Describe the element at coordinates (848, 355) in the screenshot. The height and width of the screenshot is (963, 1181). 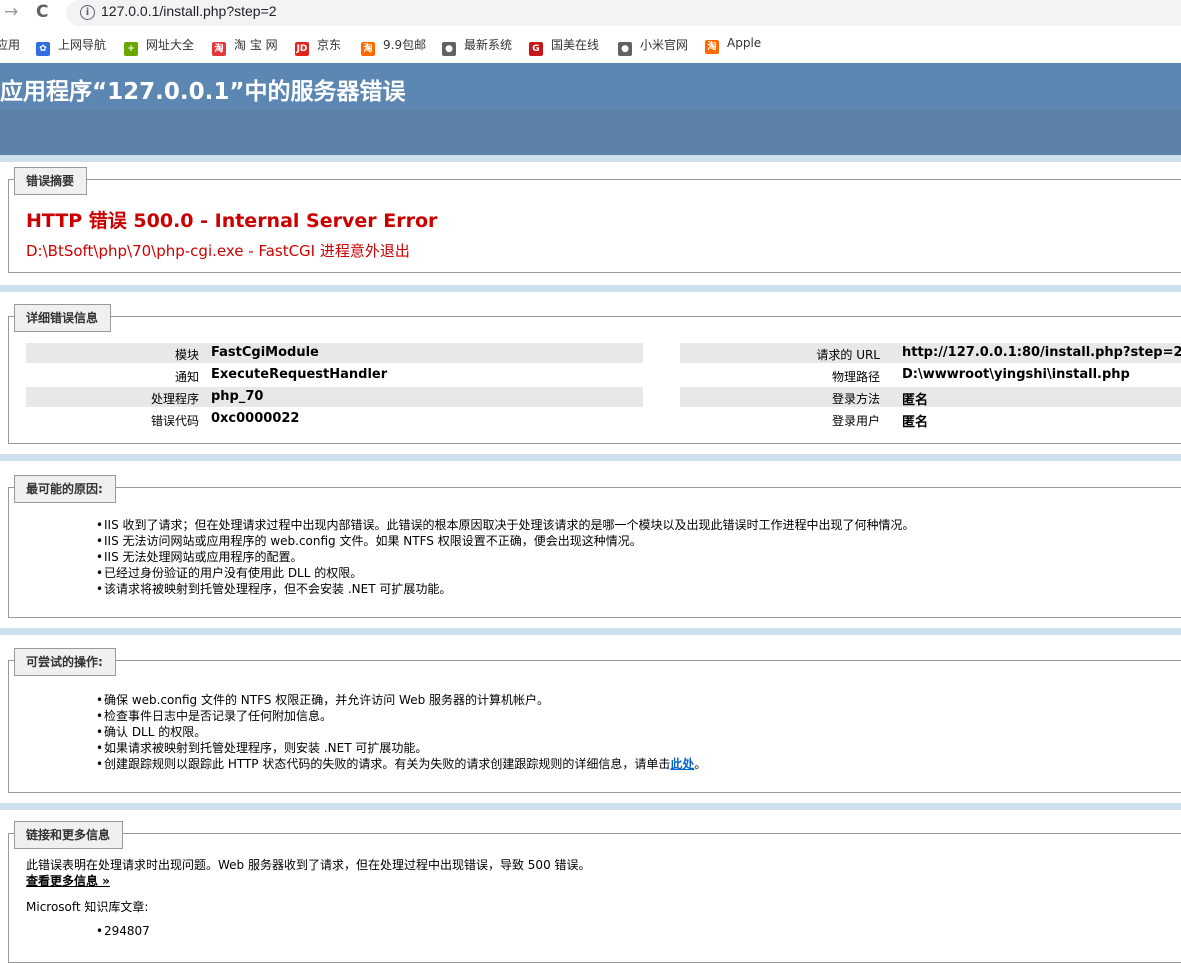
I see `detail-label: 请求的 URL` at that location.